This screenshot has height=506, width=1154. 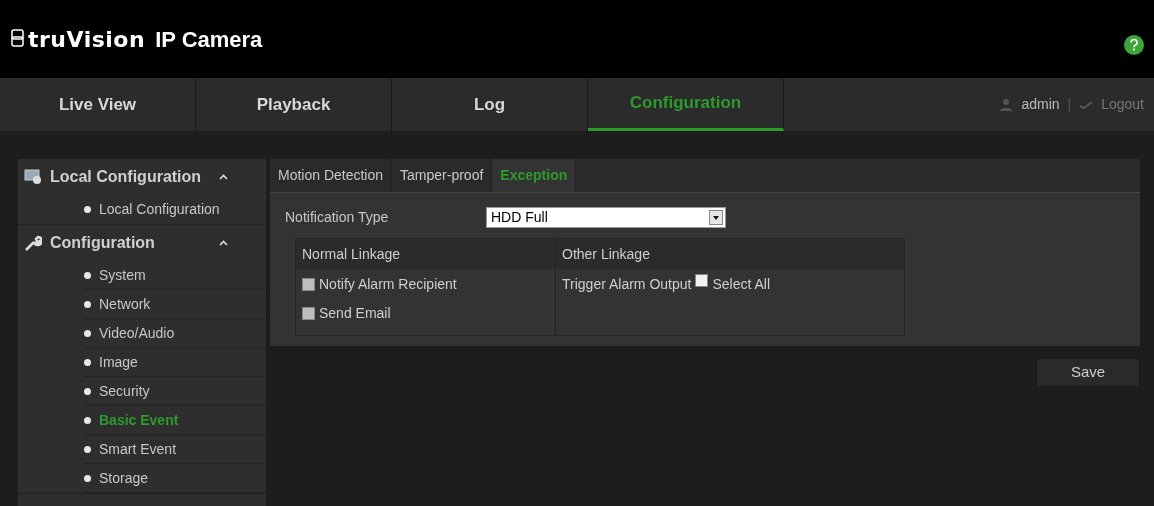 What do you see at coordinates (294, 104) in the screenshot?
I see `nav-tab: Playback` at bounding box center [294, 104].